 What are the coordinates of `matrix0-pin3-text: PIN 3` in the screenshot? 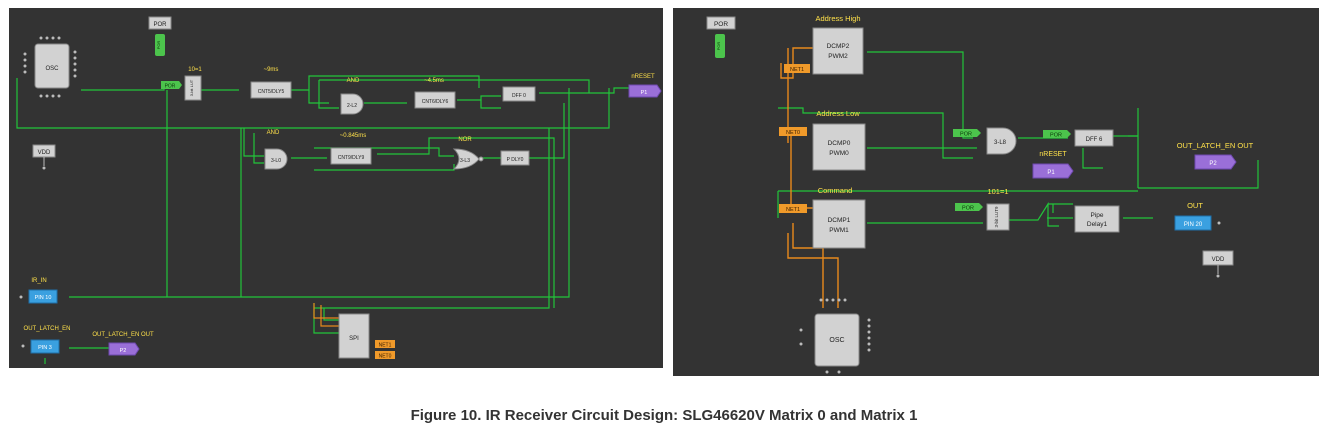 It's located at (45, 348).